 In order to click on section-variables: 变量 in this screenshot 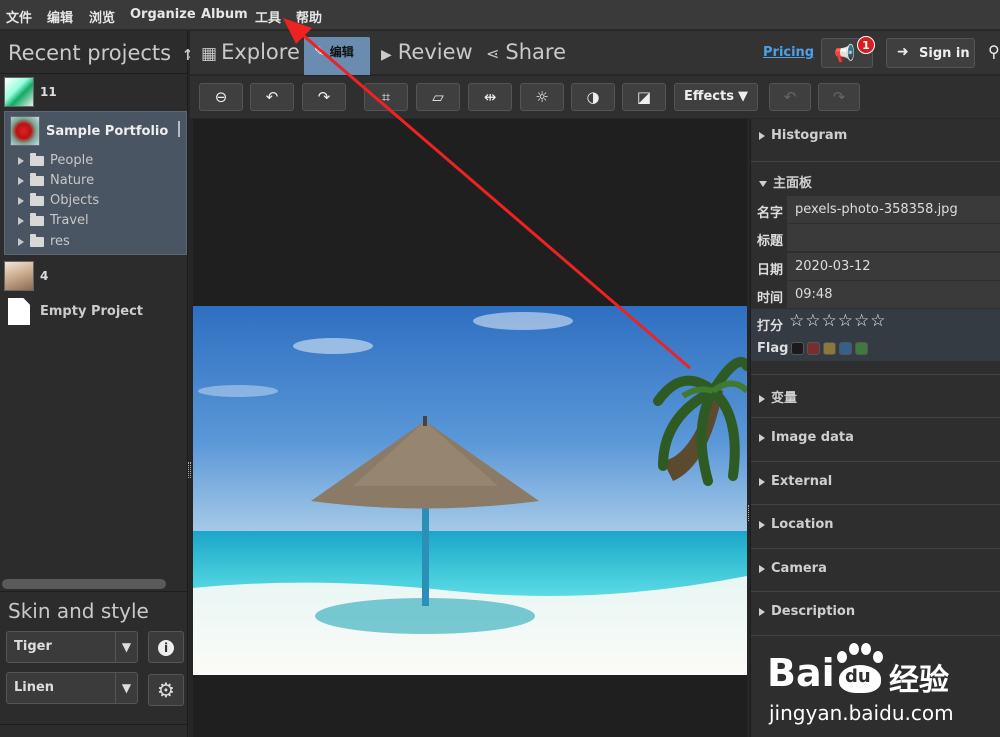, I will do `click(875, 396)`.